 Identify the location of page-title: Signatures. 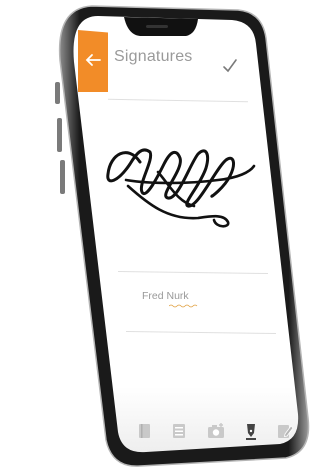
(153, 56).